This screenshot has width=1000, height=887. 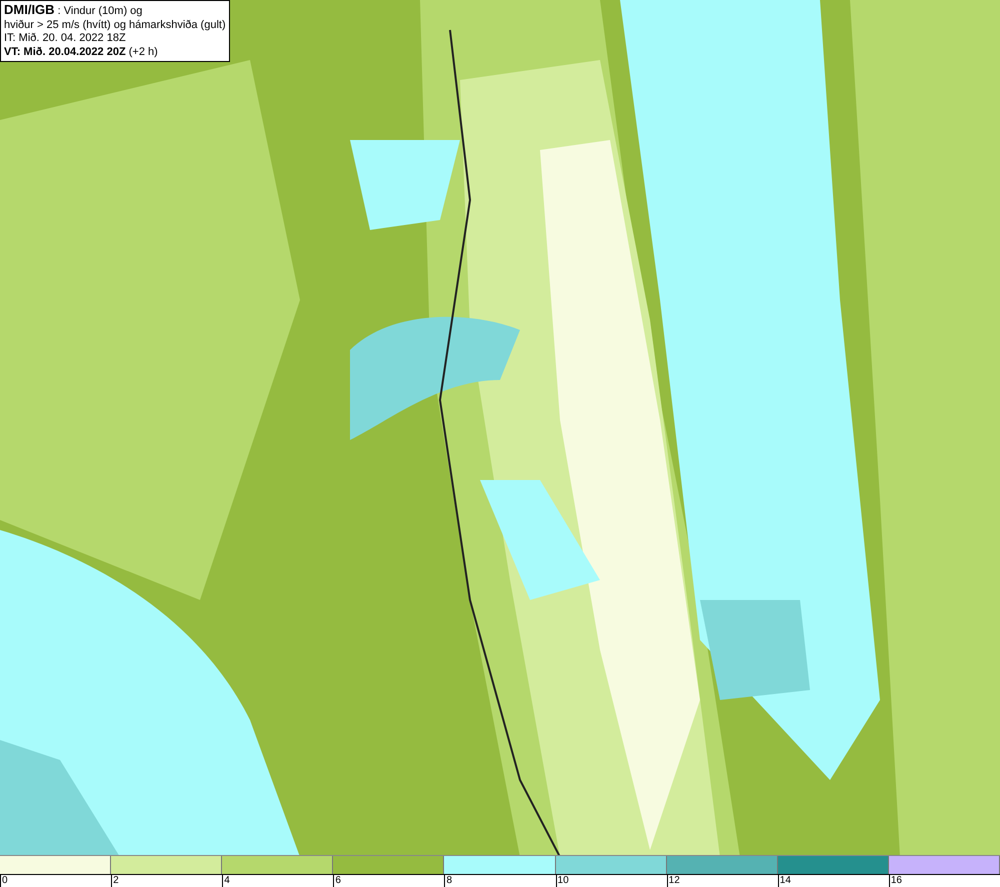 I want to click on legend-tick-label: 4, so click(x=226, y=881).